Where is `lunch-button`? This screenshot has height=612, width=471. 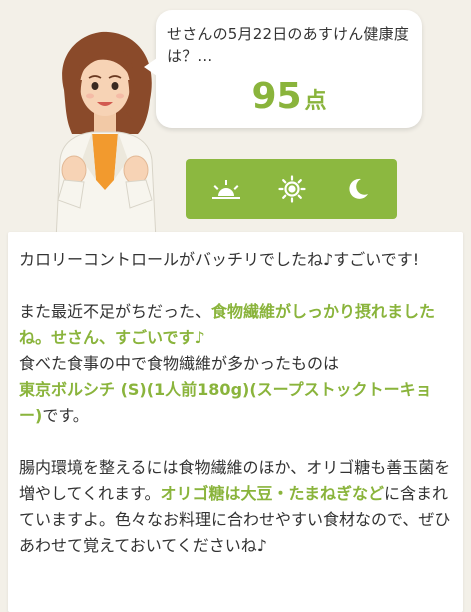
lunch-button is located at coordinates (292, 189).